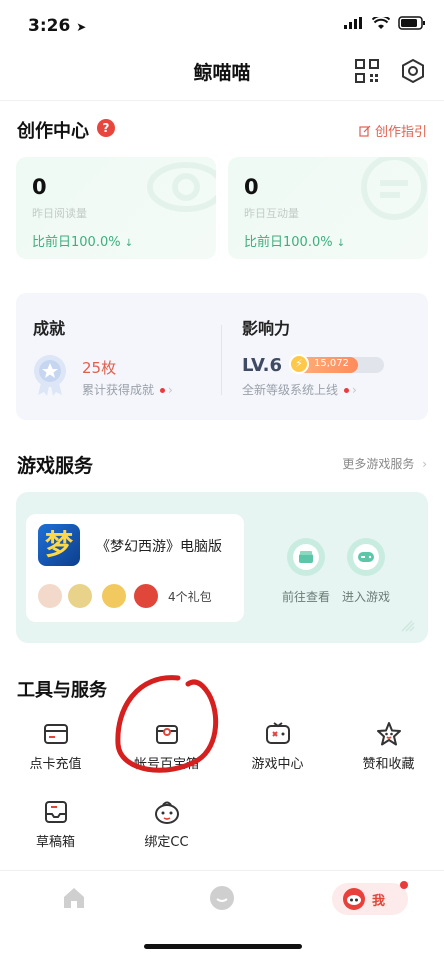  What do you see at coordinates (159, 547) in the screenshot?
I see `game-name: 《梦幻西游》电脑版` at bounding box center [159, 547].